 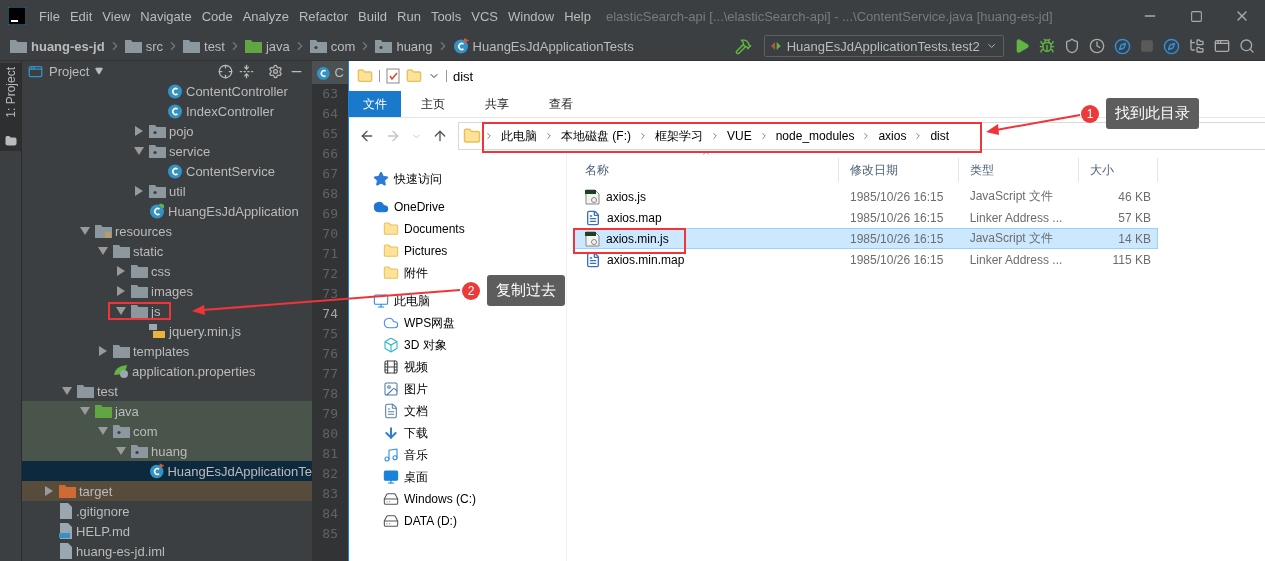 What do you see at coordinates (167, 131) in the screenshot?
I see `tree-item: pojo` at bounding box center [167, 131].